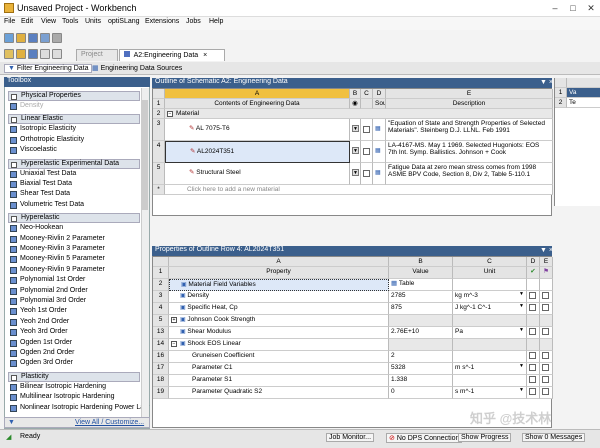 The width and height of the screenshot is (600, 448). I want to click on import-icon, so click(57, 38).